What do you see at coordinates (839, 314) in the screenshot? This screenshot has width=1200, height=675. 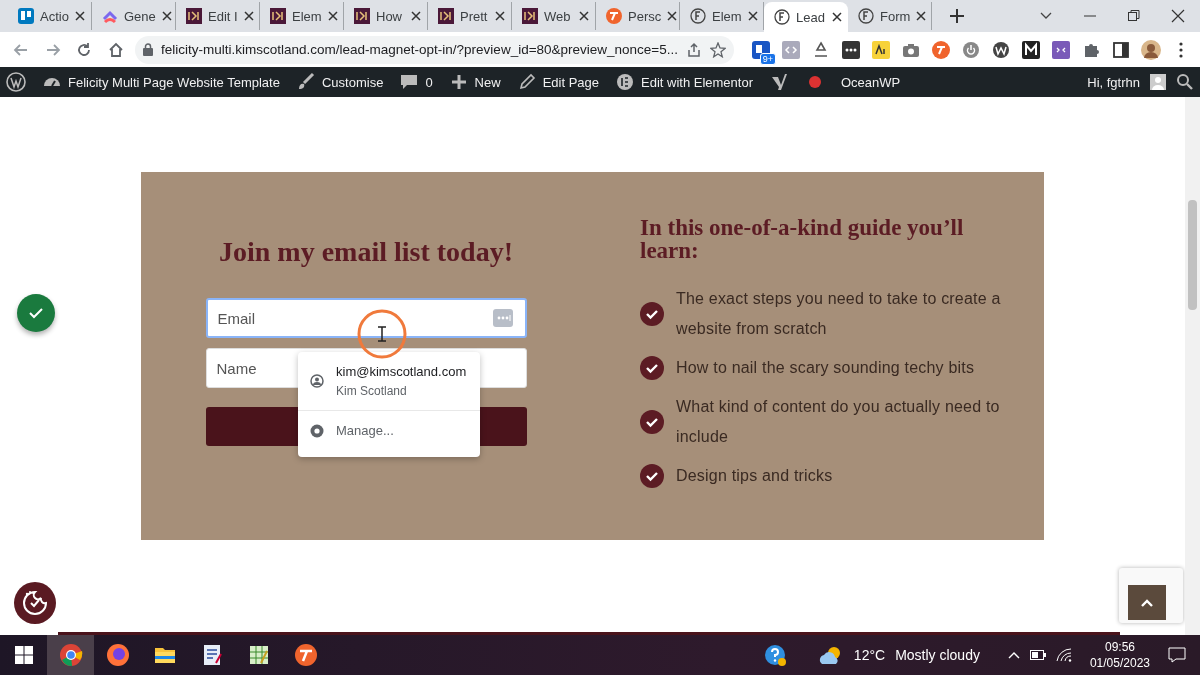 I see `list-item-text: The exact steps you need to take to create a website from scratch` at bounding box center [839, 314].